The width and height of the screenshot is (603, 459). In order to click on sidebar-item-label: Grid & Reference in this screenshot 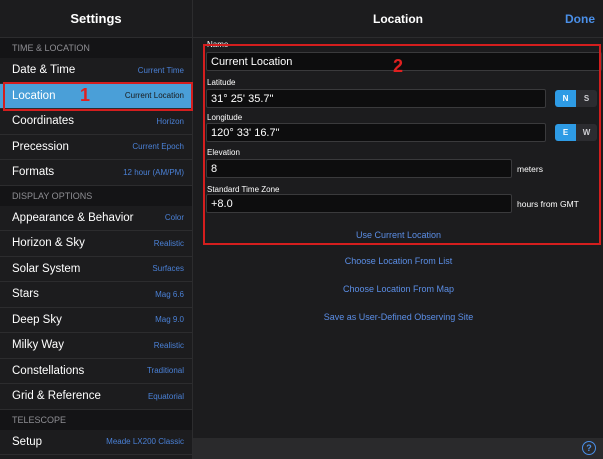, I will do `click(56, 396)`.